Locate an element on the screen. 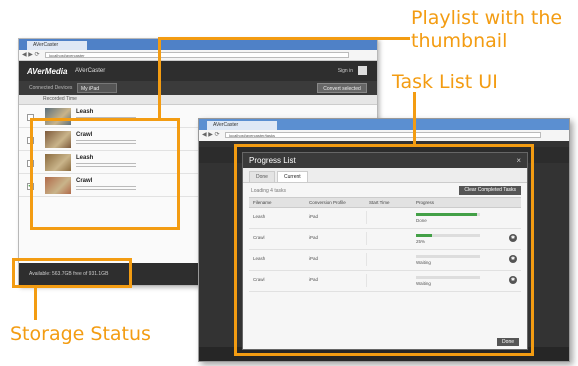  back-address-bar: ◀ ▶ ⟳ localhost/avercaster is located at coordinates (198, 55).